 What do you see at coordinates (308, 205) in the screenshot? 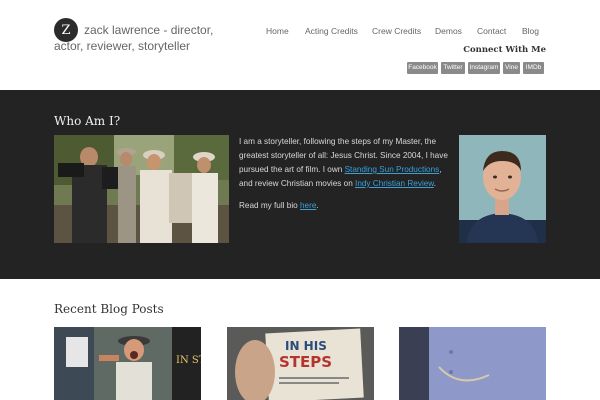
I see `full-bio-link: here` at bounding box center [308, 205].